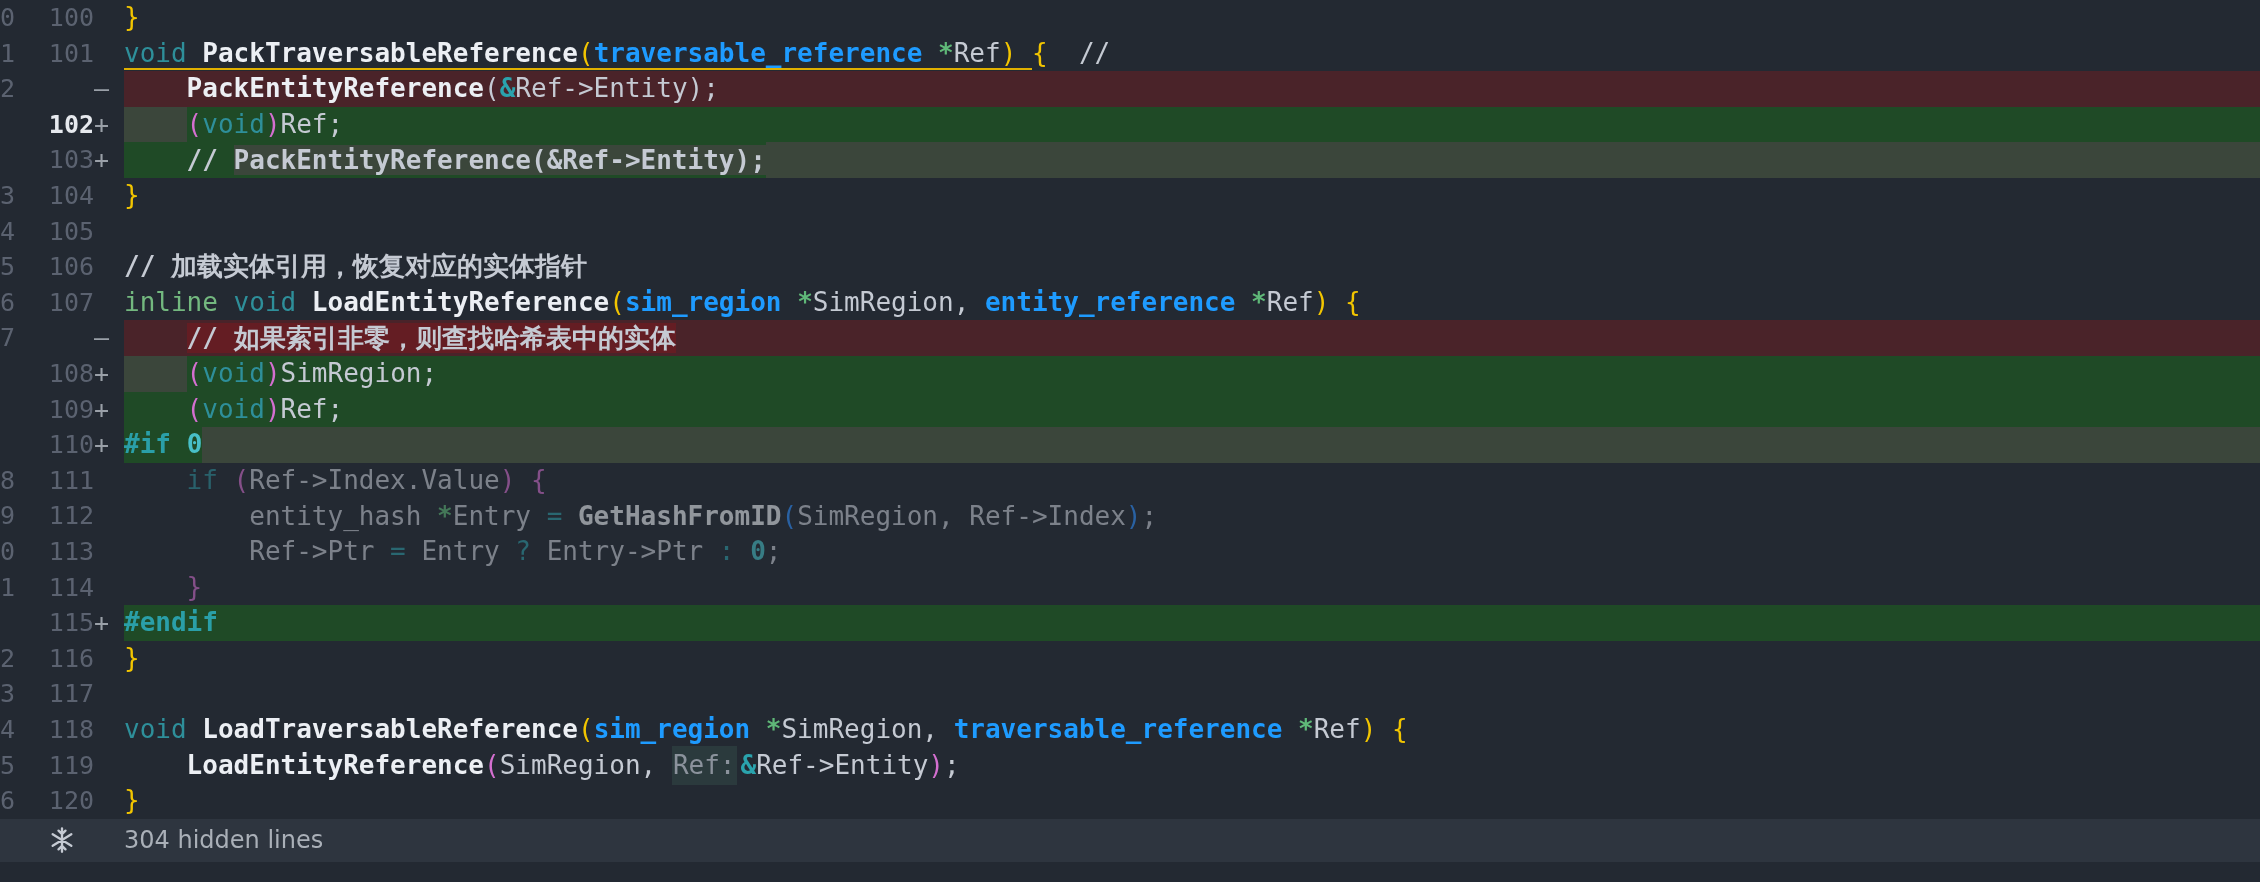  Describe the element at coordinates (71, 18) in the screenshot. I see `line-number: 100` at that location.